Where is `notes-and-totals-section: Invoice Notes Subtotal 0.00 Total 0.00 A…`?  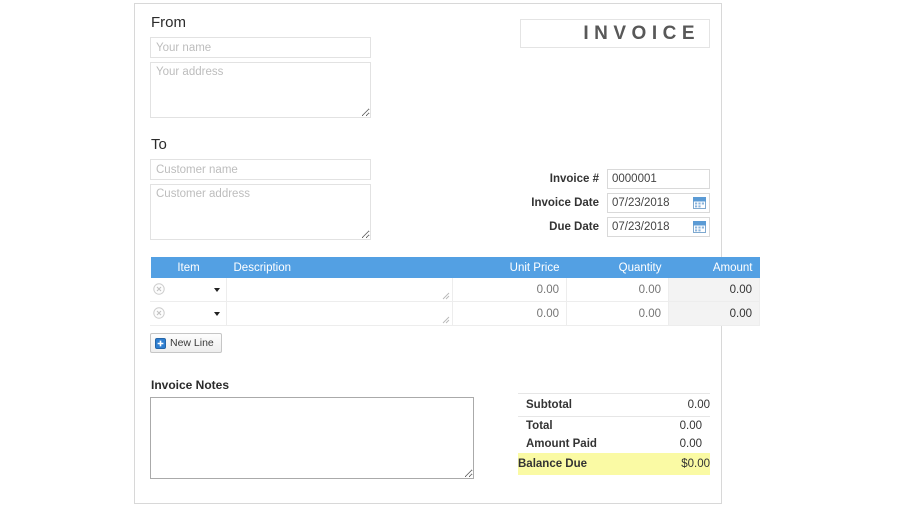
notes-and-totals-section: Invoice Notes Subtotal 0.00 Total 0.00 A… is located at coordinates (430, 433).